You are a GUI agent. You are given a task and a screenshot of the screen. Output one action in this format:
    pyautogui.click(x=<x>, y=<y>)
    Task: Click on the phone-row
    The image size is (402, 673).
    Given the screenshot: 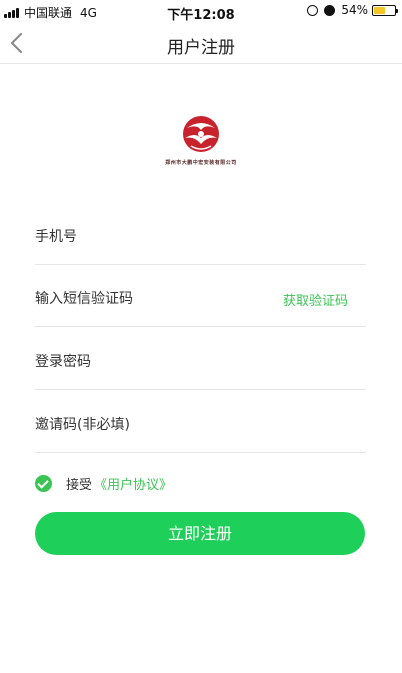 What is the action you would take?
    pyautogui.click(x=200, y=234)
    